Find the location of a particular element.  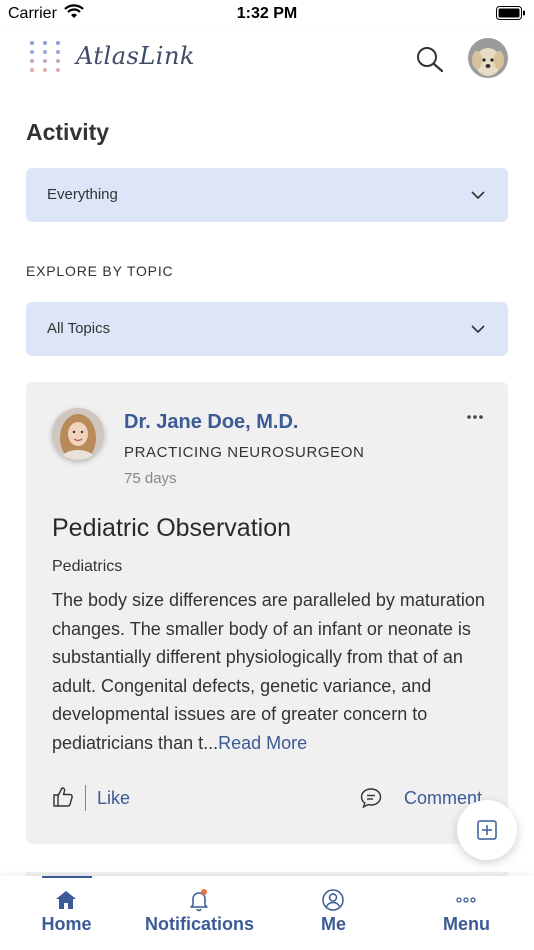

like-button: Like is located at coordinates (113, 798).